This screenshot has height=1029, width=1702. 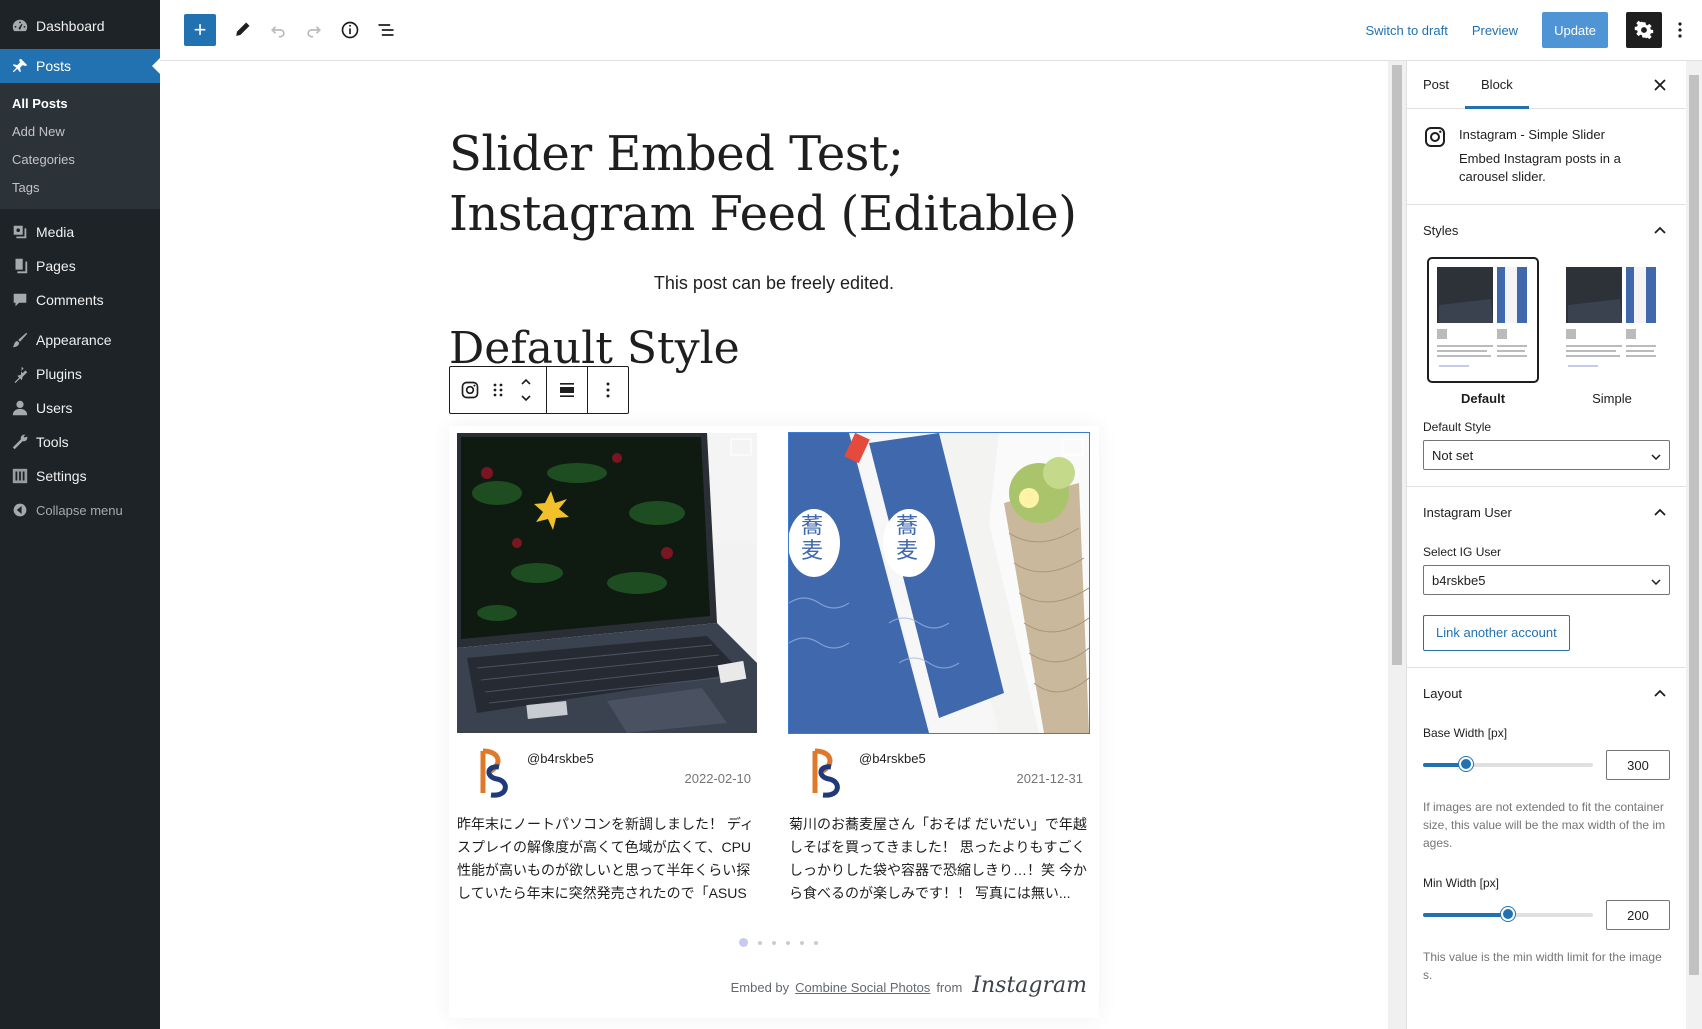 What do you see at coordinates (80, 374) in the screenshot?
I see `menu-plugins: Plugins` at bounding box center [80, 374].